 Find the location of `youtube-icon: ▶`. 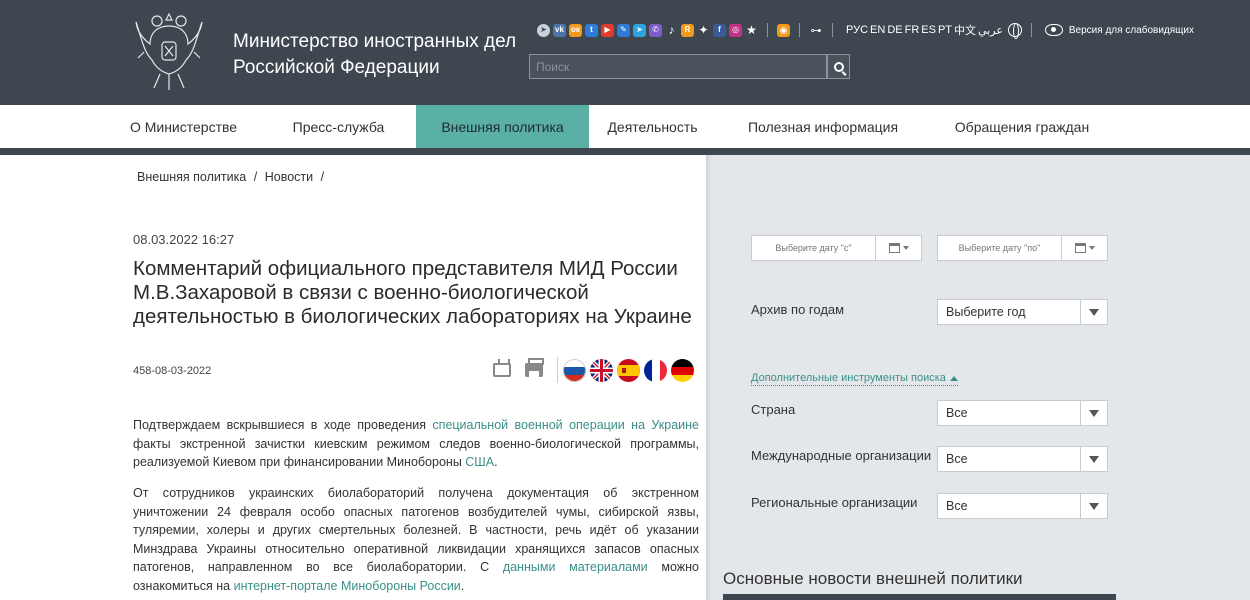

youtube-icon: ▶ is located at coordinates (607, 30).